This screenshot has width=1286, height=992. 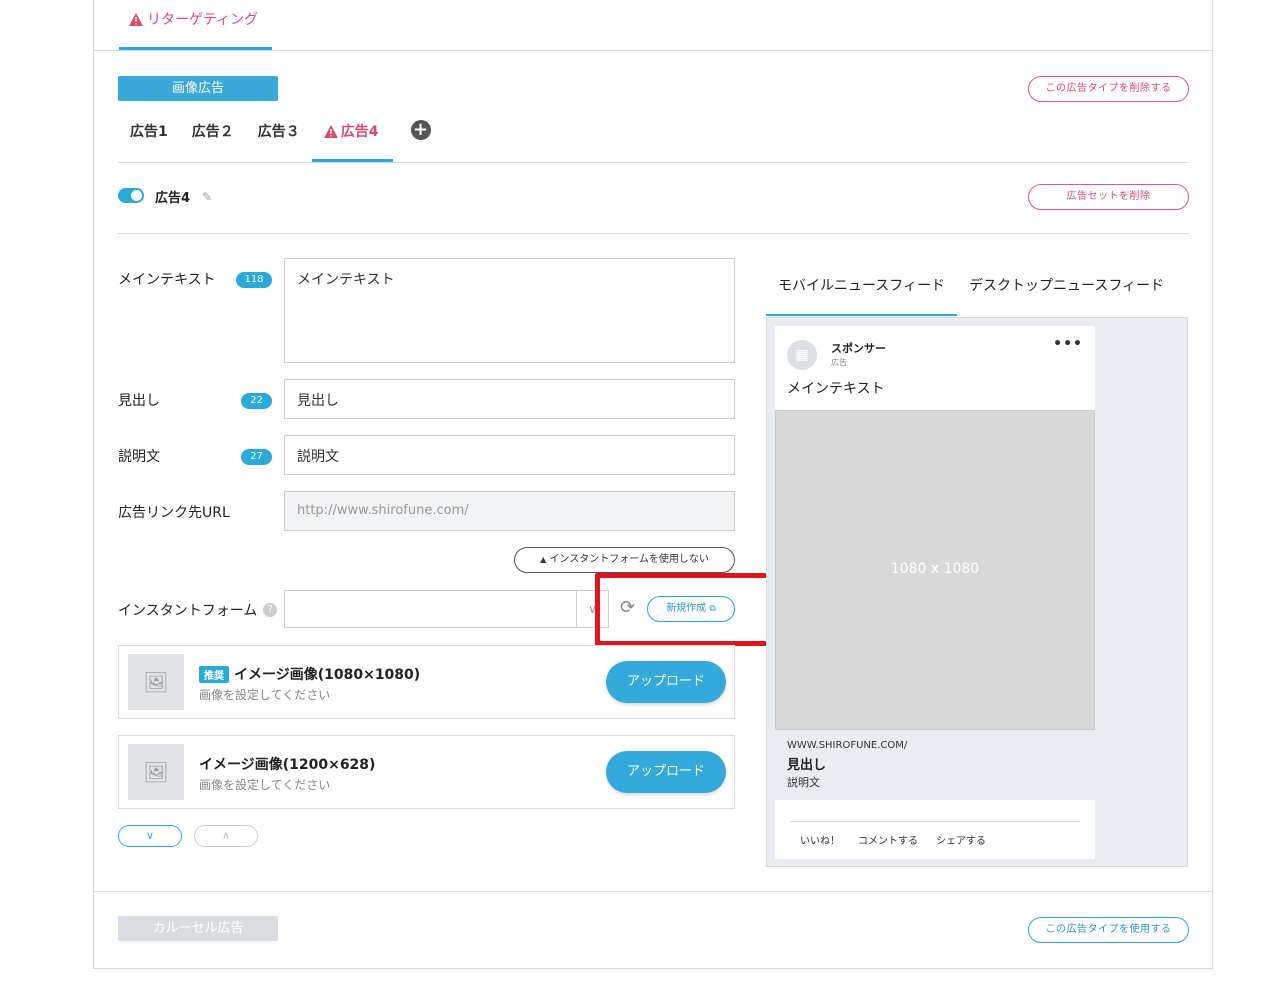 I want to click on delete-ad-type-button: この広告タイプを削除する, so click(x=1108, y=89).